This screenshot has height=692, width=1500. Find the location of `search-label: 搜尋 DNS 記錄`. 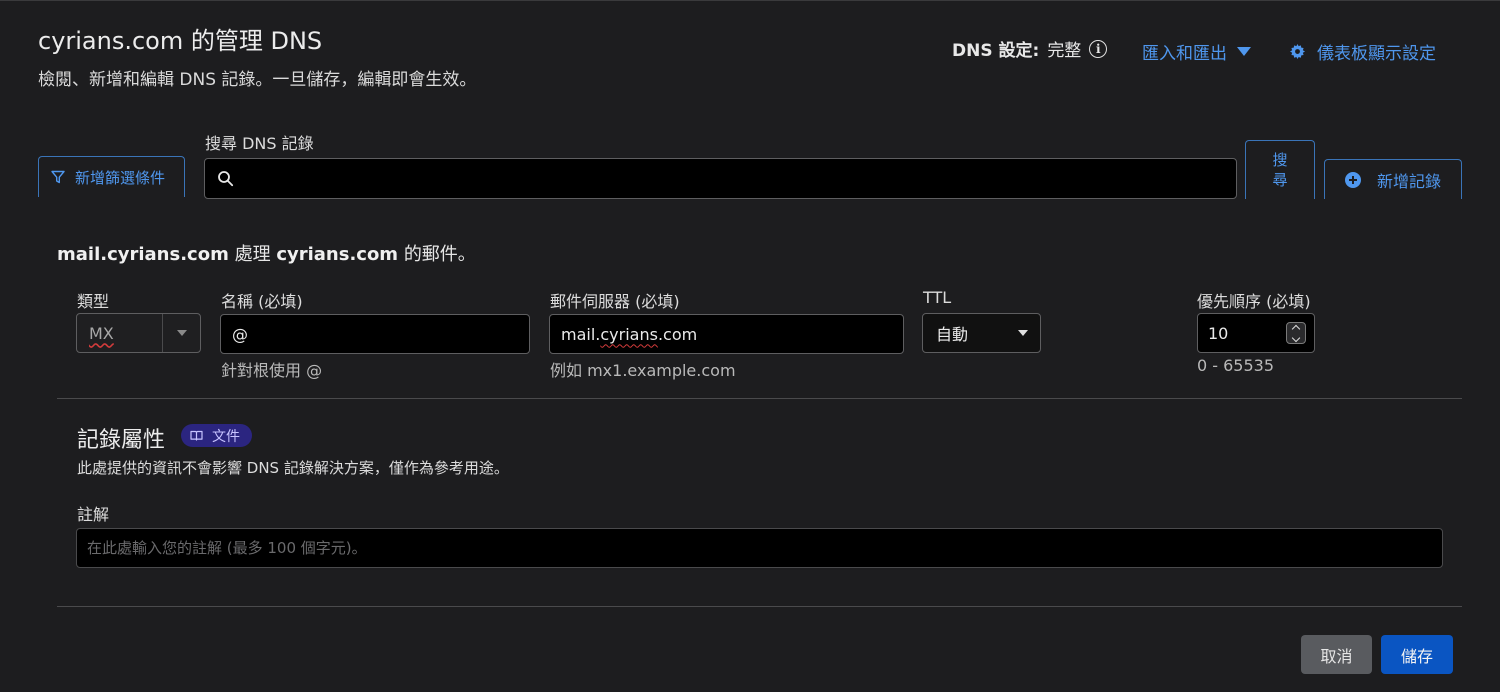

search-label: 搜尋 DNS 記錄 is located at coordinates (259, 143).